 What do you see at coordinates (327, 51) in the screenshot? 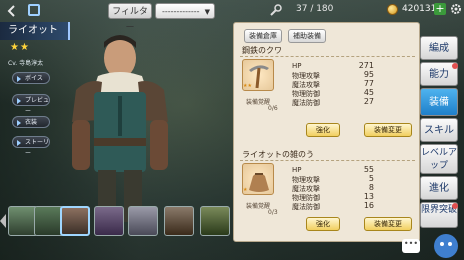
I see `item-name: 鋼鉄のクワ` at bounding box center [327, 51].